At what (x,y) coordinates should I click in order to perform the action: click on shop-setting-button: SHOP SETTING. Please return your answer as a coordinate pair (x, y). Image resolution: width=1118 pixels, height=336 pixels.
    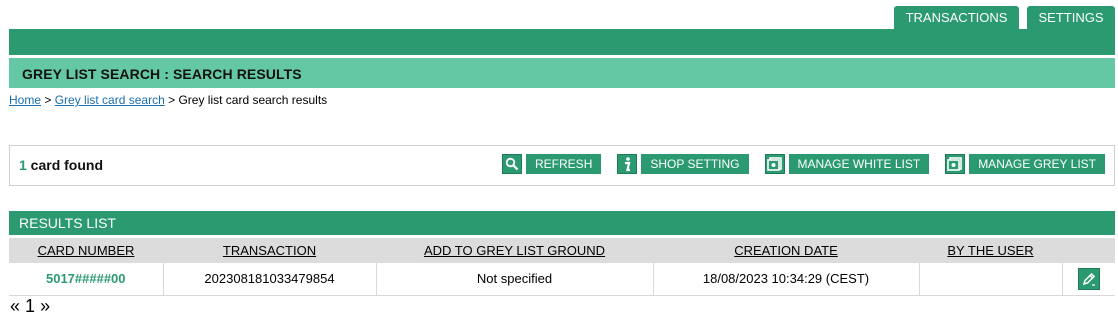
    Looking at the image, I should click on (695, 164).